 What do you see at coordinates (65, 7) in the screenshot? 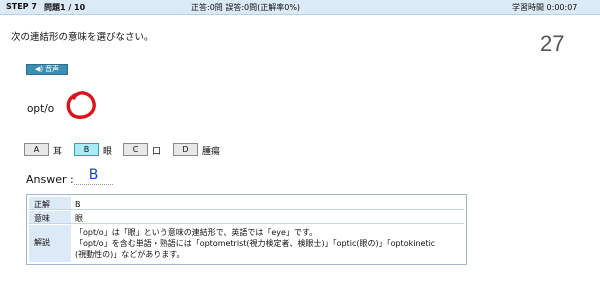
I see `question-number: 問題1 / 10` at bounding box center [65, 7].